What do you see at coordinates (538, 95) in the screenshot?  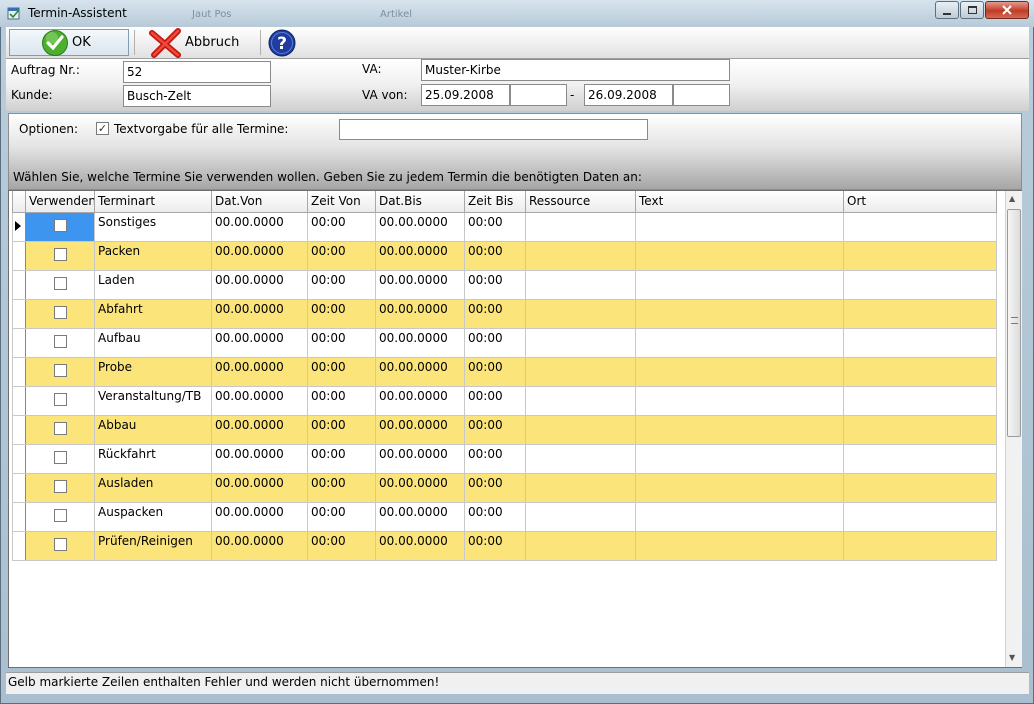 I see `event-time-from-field` at bounding box center [538, 95].